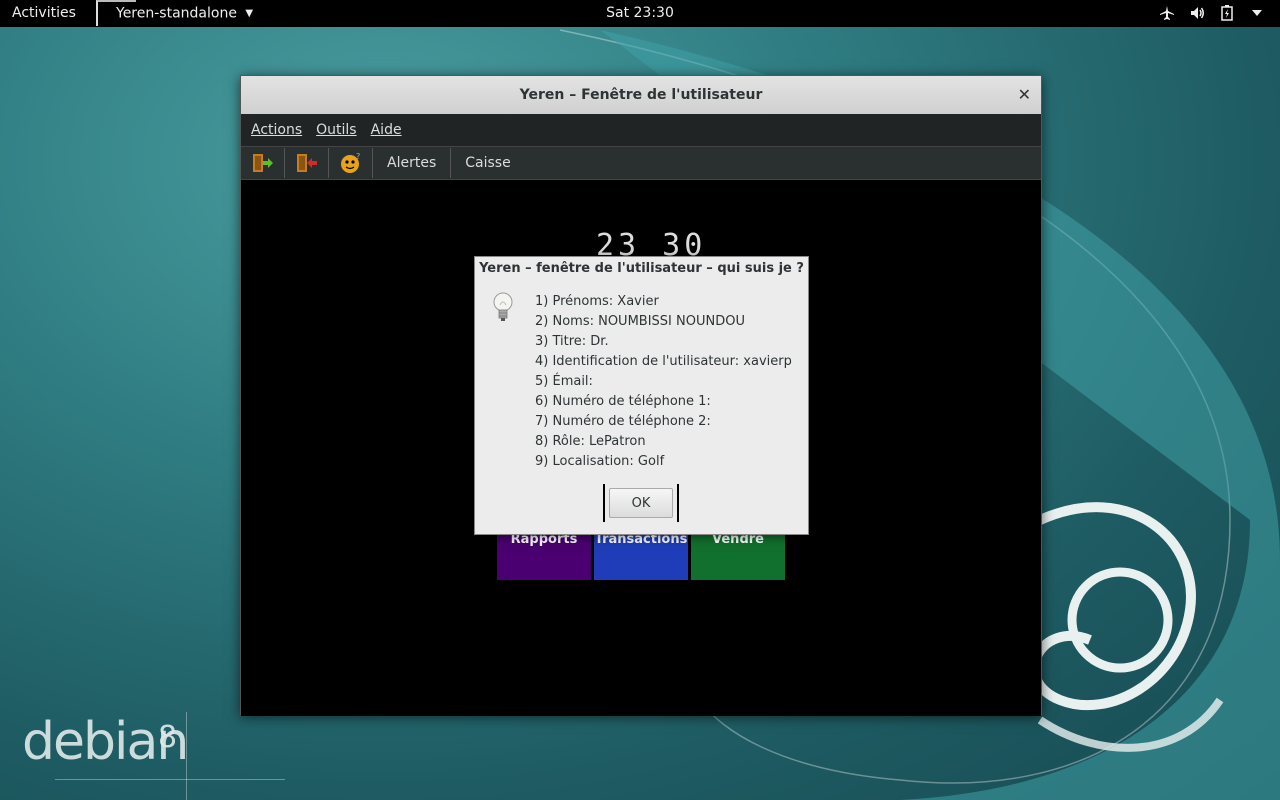  What do you see at coordinates (1024, 95) in the screenshot?
I see `close-icon: ✕` at bounding box center [1024, 95].